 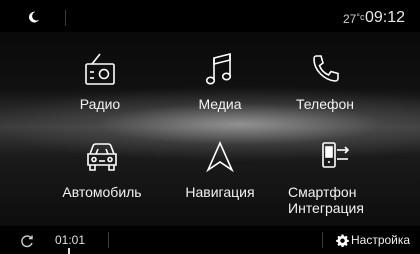 What do you see at coordinates (210, 16) in the screenshot?
I see `status-bar: 27°c 09:12` at bounding box center [210, 16].